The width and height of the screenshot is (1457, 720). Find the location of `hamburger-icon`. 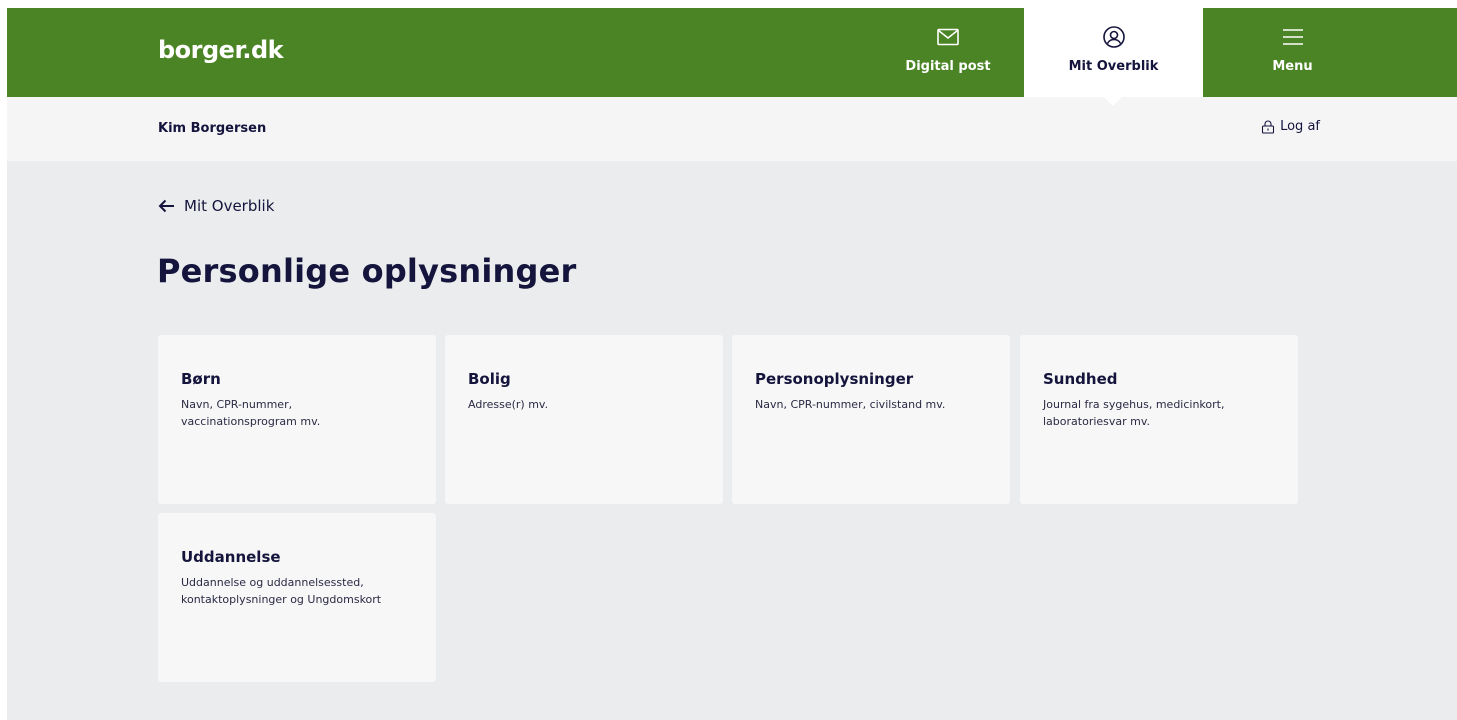

hamburger-icon is located at coordinates (1292, 37).